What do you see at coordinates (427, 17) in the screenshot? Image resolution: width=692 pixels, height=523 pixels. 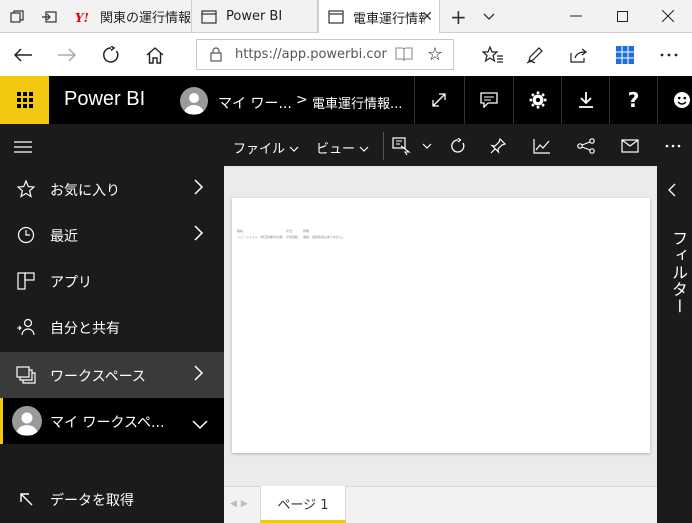 I see `close-tab-icon: ✕` at bounding box center [427, 17].